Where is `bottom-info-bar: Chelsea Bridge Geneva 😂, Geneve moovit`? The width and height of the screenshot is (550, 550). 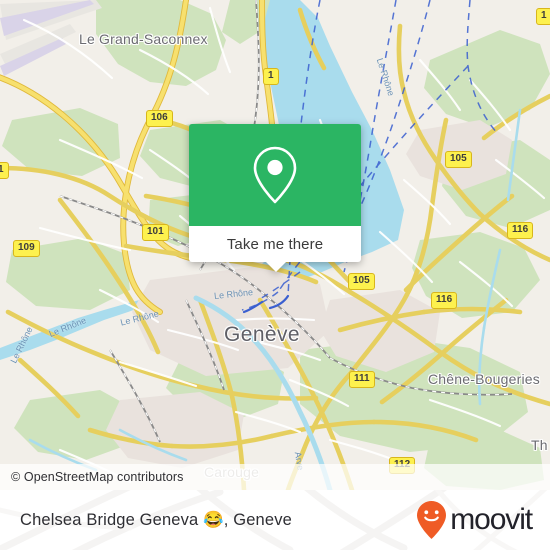
bottom-info-bar: Chelsea Bridge Geneva 😂, Geneve moovit is located at coordinates (275, 520).